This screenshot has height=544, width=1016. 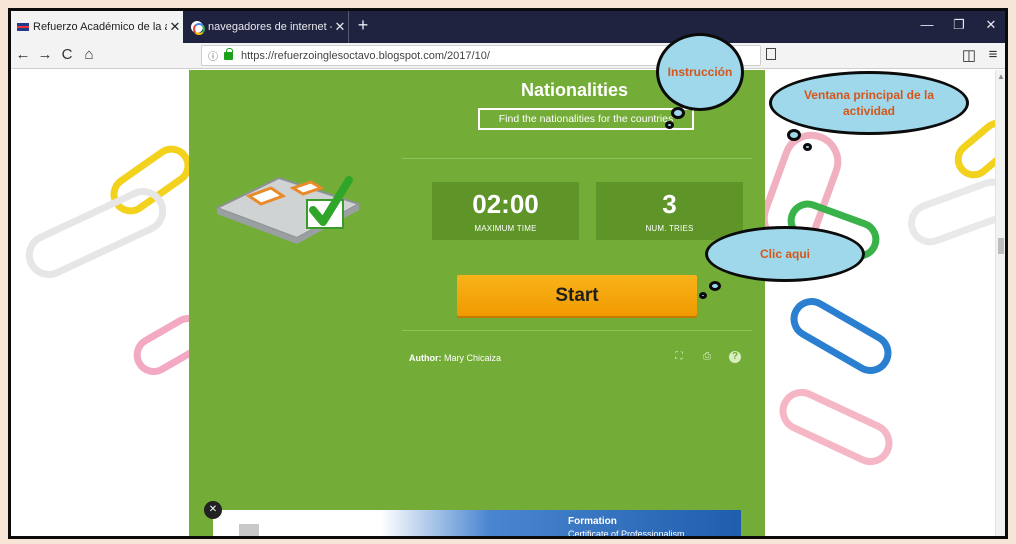 What do you see at coordinates (45, 54) in the screenshot?
I see `forward-button: →` at bounding box center [45, 54].